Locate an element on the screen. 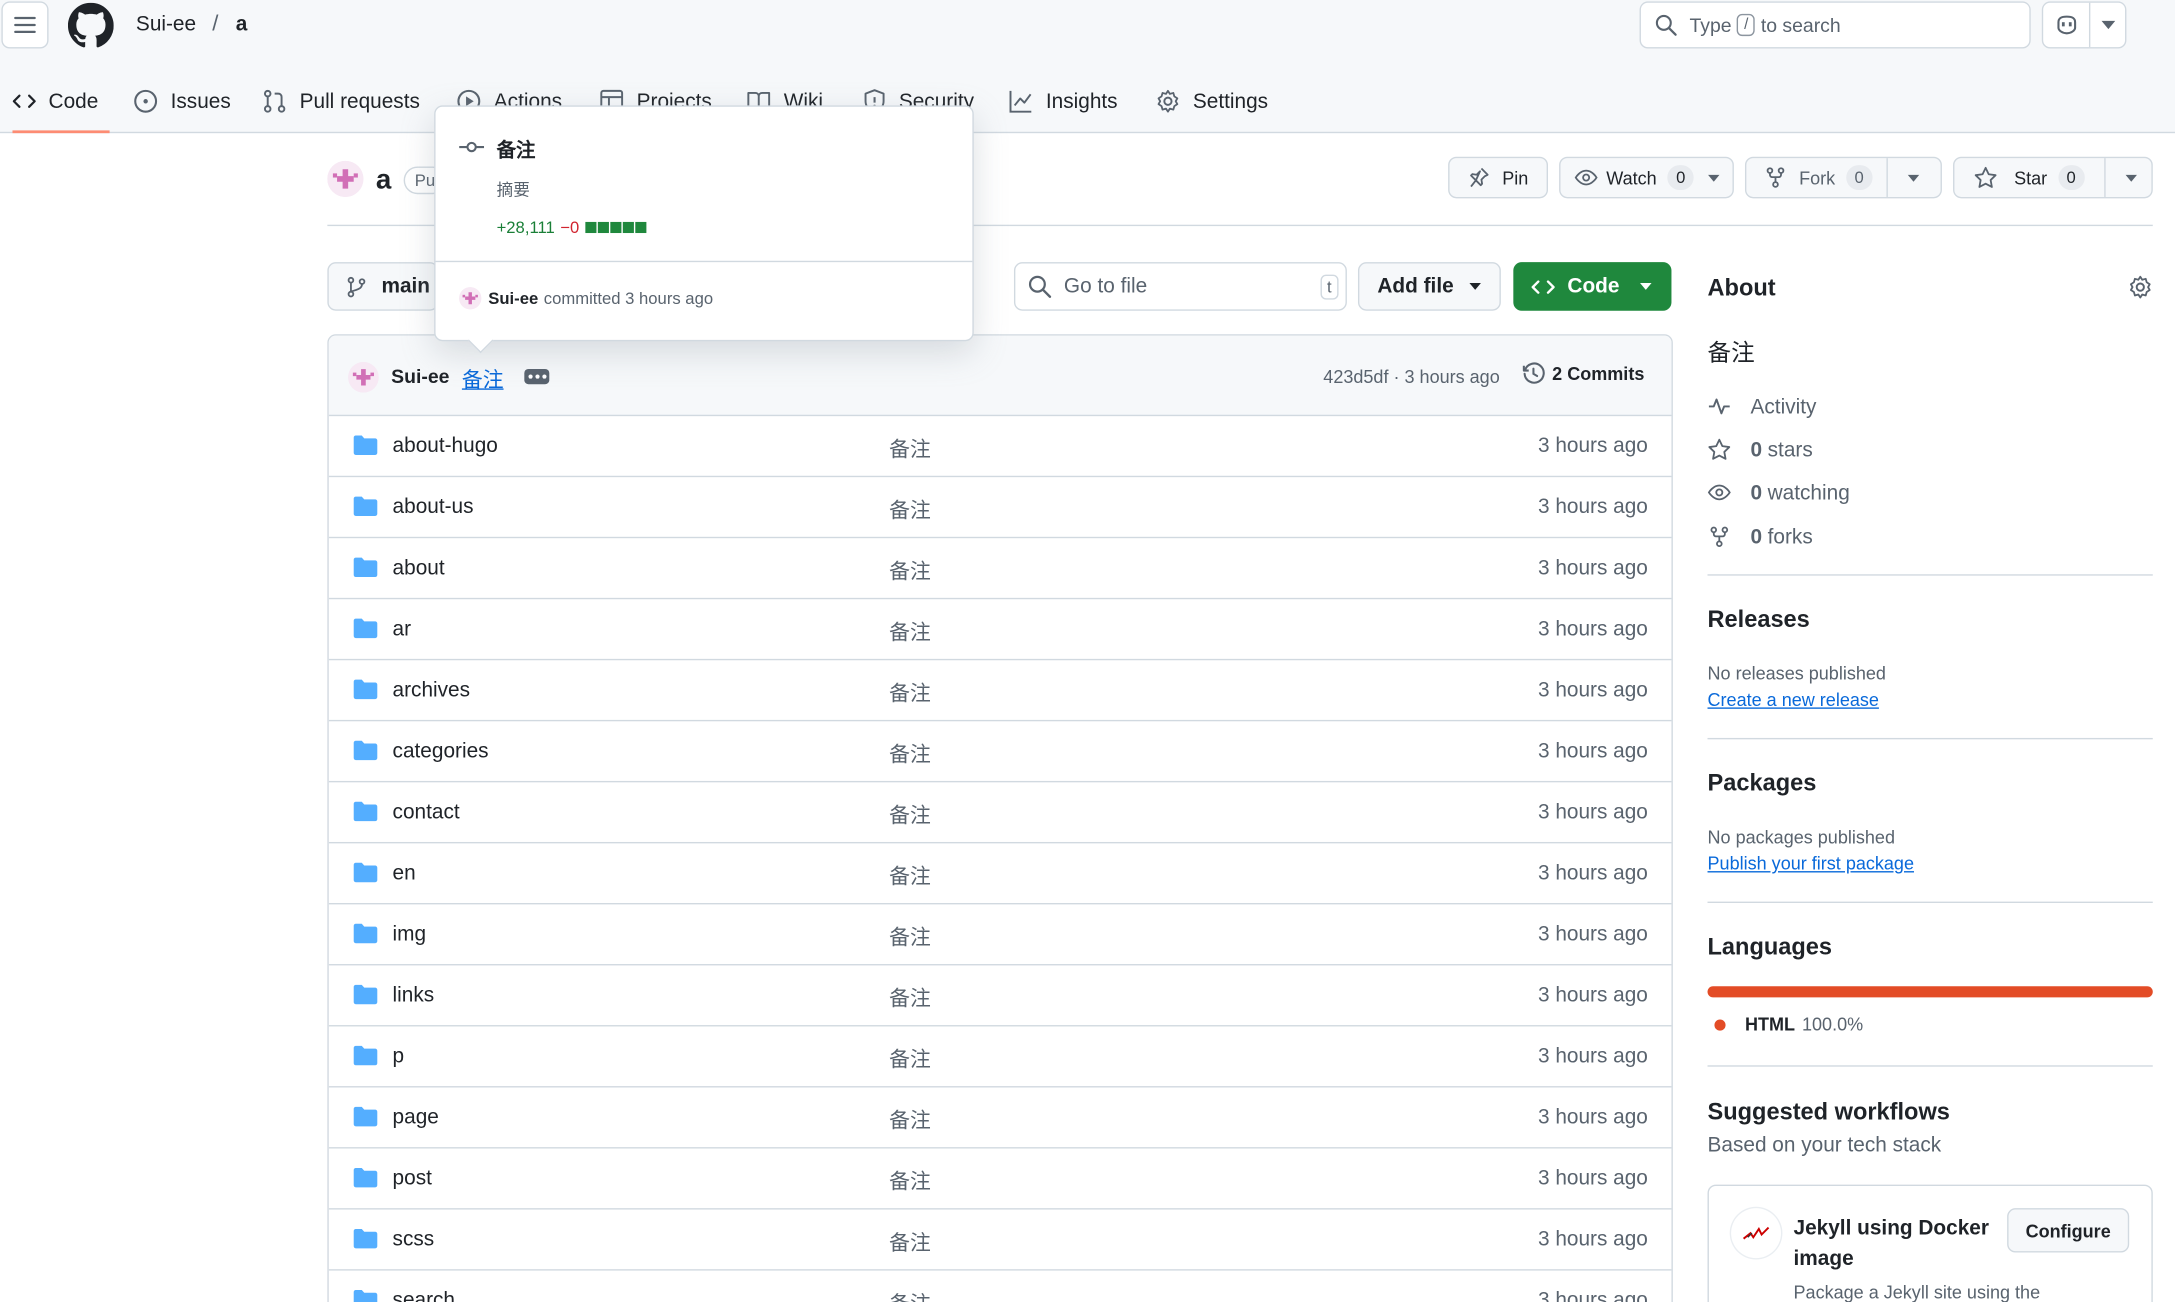 This screenshot has width=2175, height=1302. configure-button: Configure is located at coordinates (2068, 1230).